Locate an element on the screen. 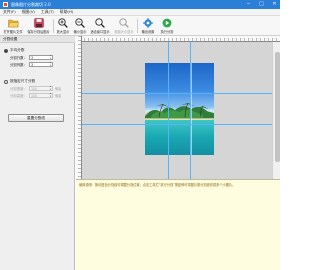 Image resolution: width=320 pixels, height=270 pixels. width-unit: 像素 is located at coordinates (58, 89).